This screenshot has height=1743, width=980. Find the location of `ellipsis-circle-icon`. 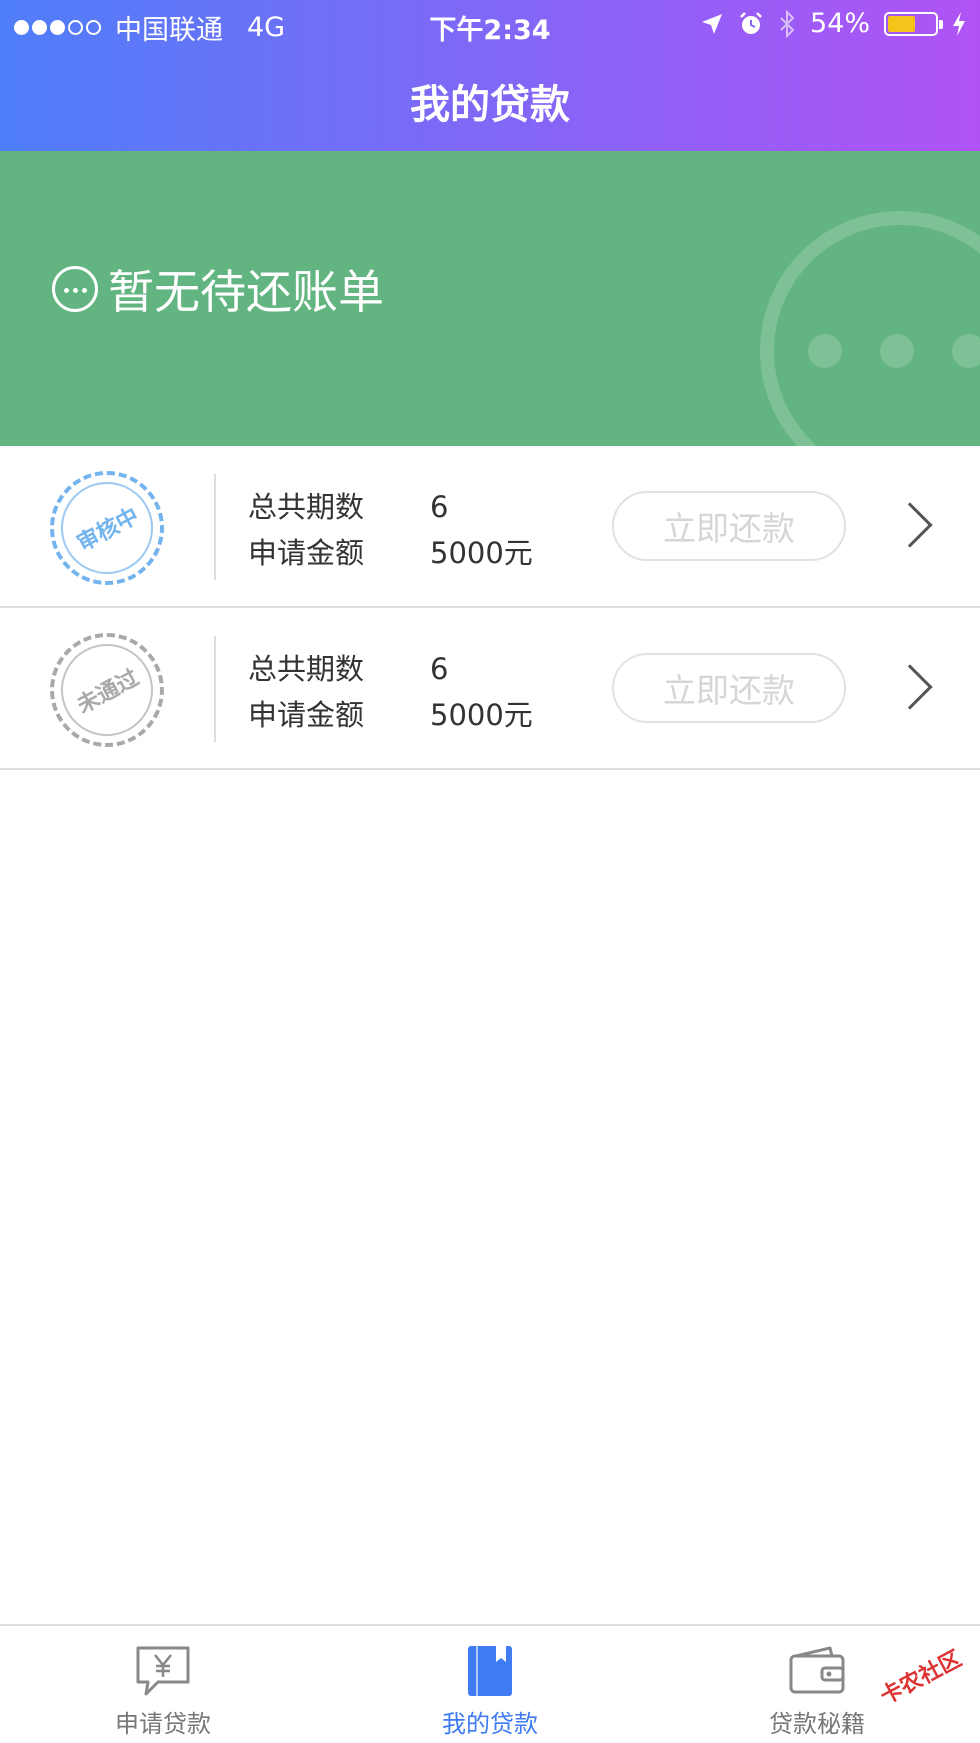

ellipsis-circle-icon is located at coordinates (75, 289).